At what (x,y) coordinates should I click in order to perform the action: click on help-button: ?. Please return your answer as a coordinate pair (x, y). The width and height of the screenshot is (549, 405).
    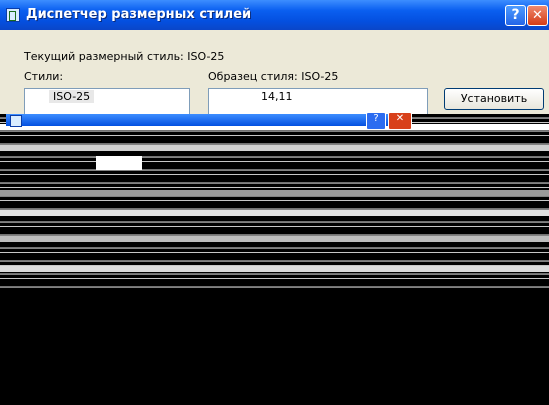
    Looking at the image, I should click on (515, 15).